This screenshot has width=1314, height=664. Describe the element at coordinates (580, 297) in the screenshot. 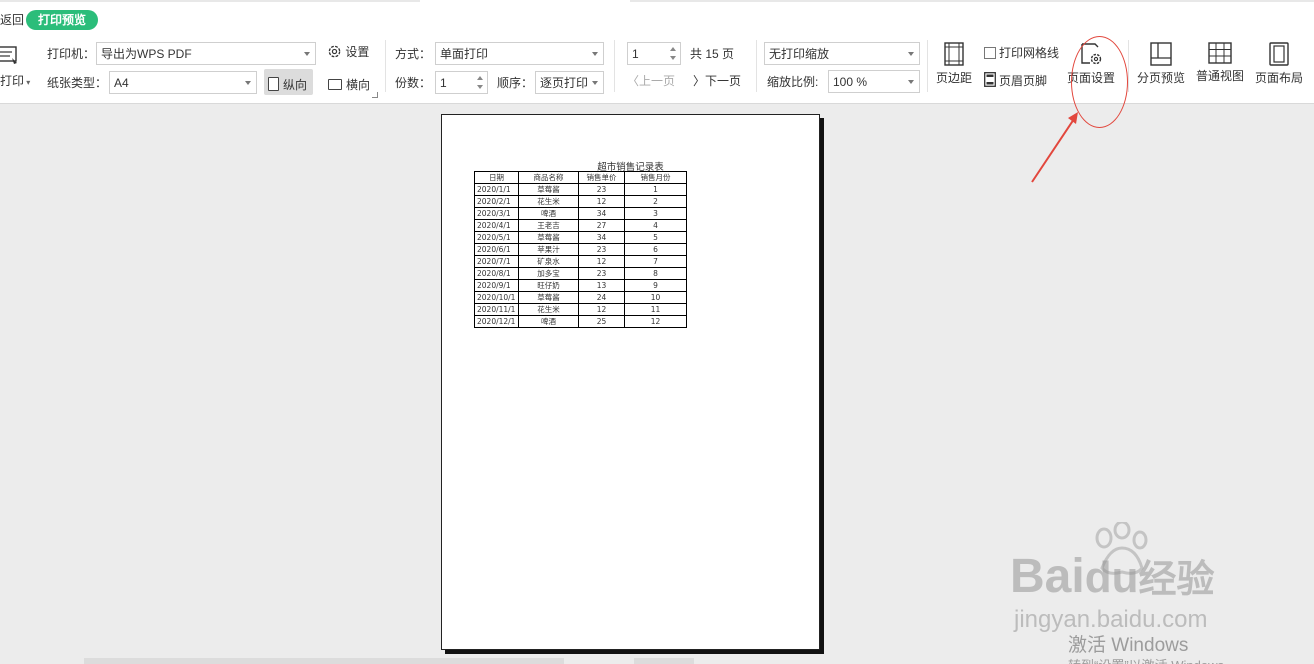

I see `table-row: 2020/10/1 草莓酱 24 10` at that location.